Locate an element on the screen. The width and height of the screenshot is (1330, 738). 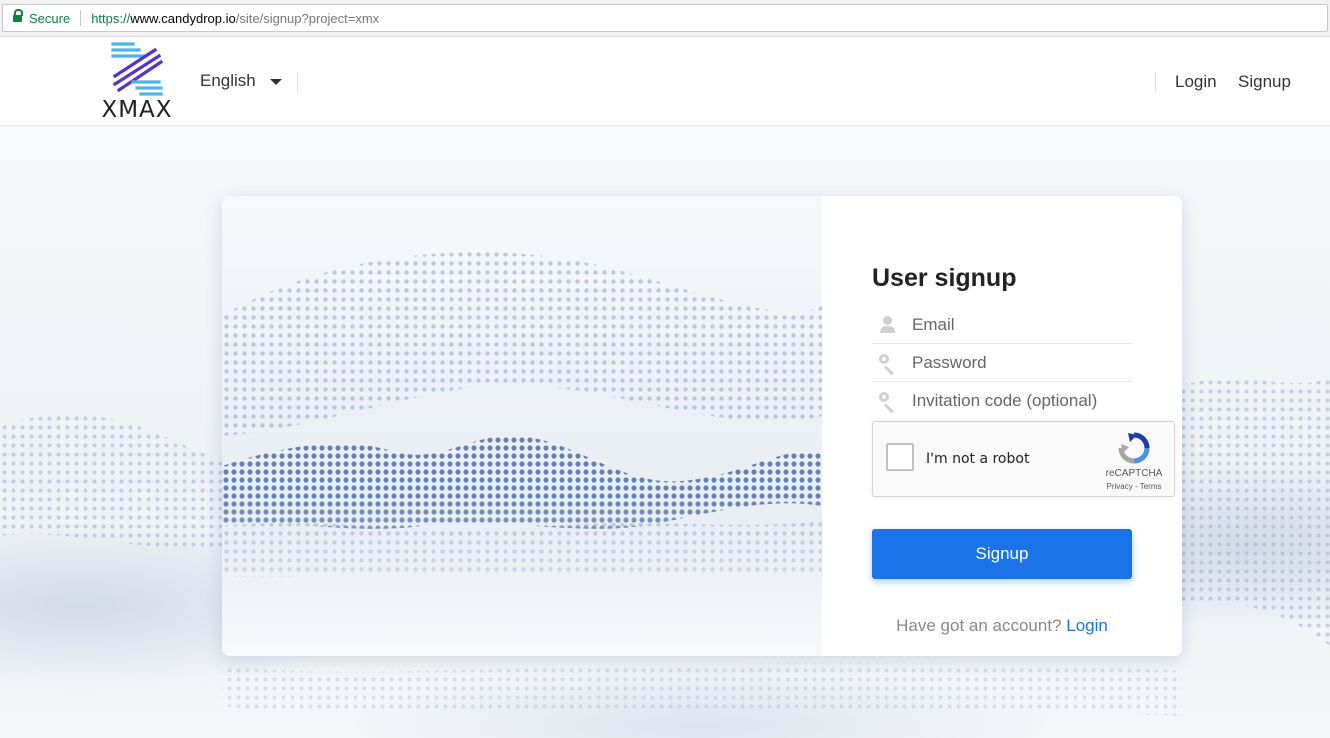
form-title: User signup is located at coordinates (944, 278).